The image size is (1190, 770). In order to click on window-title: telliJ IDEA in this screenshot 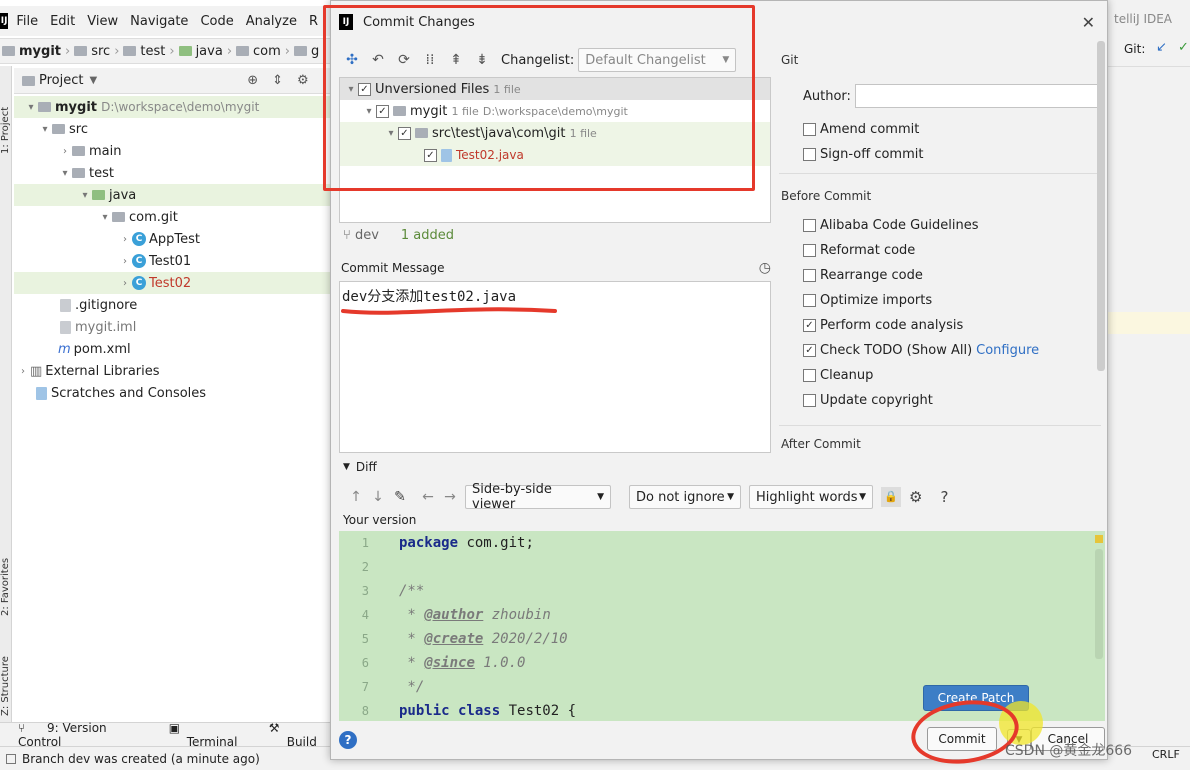, I will do `click(1143, 19)`.